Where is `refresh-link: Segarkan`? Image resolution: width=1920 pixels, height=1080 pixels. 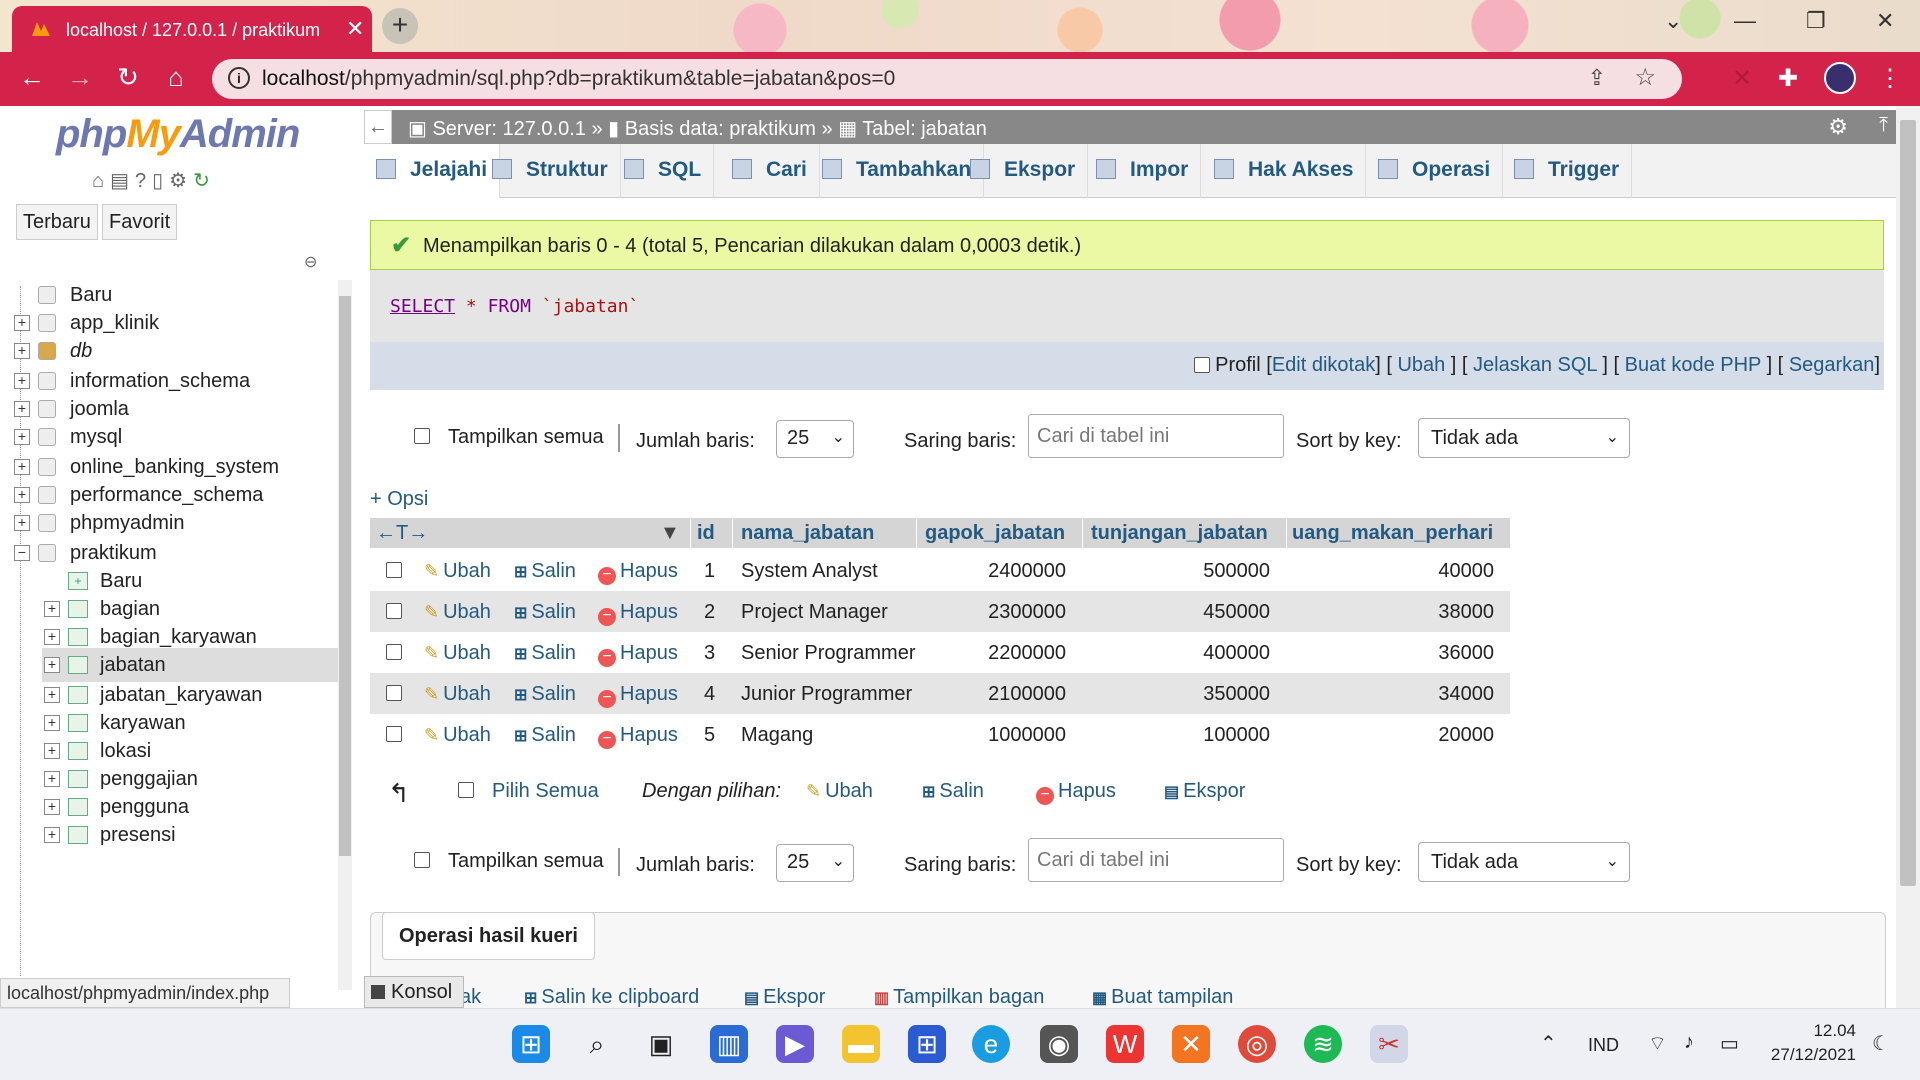 refresh-link: Segarkan is located at coordinates (1832, 365).